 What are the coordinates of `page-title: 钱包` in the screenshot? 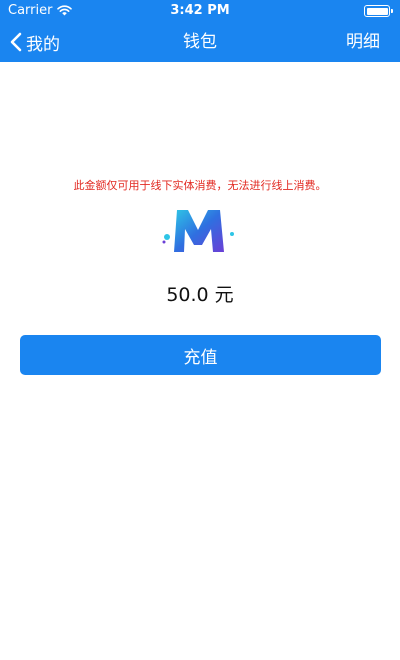 It's located at (200, 42).